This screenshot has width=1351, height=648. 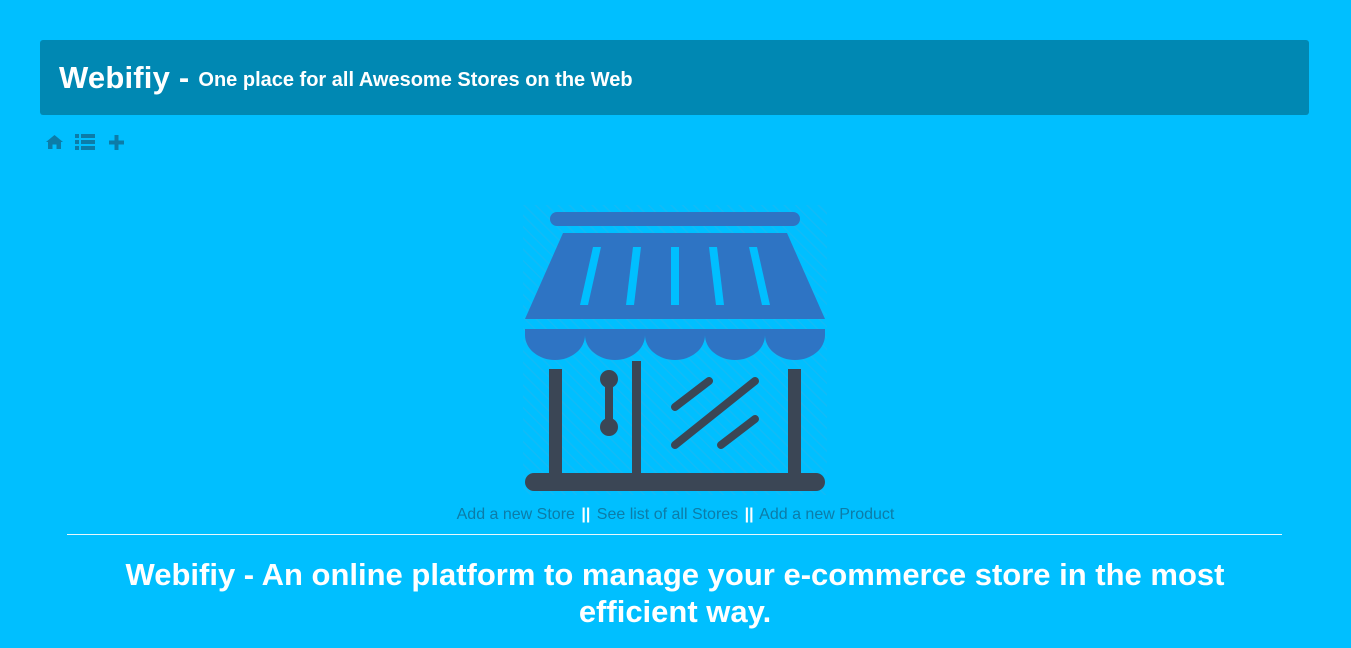 I want to click on icon-toolbar, so click(x=90, y=142).